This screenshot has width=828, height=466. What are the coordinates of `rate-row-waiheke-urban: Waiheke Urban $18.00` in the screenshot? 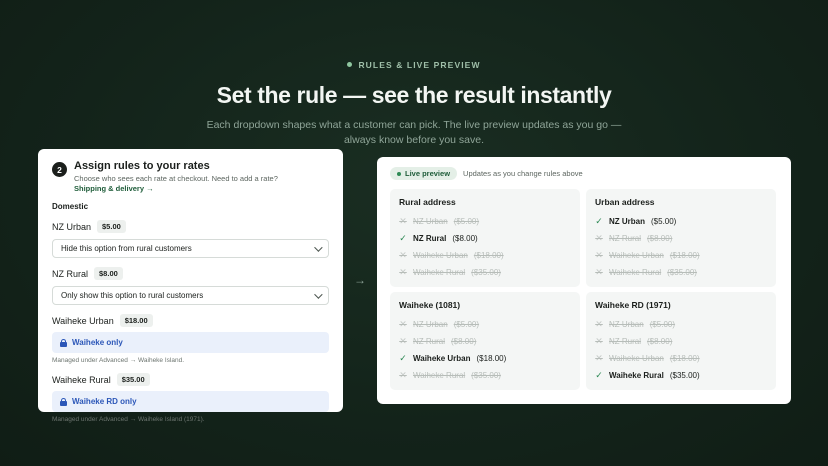 It's located at (190, 320).